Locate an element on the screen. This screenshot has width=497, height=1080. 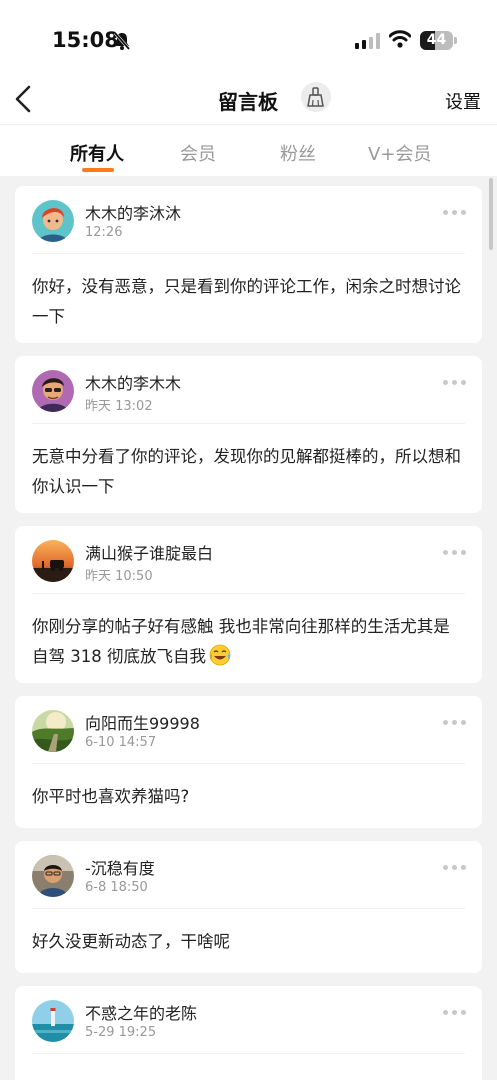
active-tab-indicator is located at coordinates (98, 170).